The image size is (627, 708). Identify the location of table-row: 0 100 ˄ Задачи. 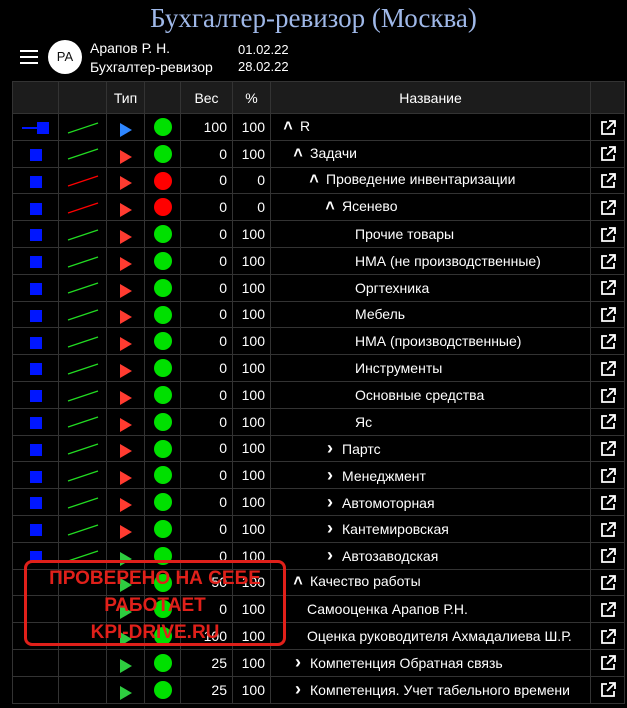
(318, 153).